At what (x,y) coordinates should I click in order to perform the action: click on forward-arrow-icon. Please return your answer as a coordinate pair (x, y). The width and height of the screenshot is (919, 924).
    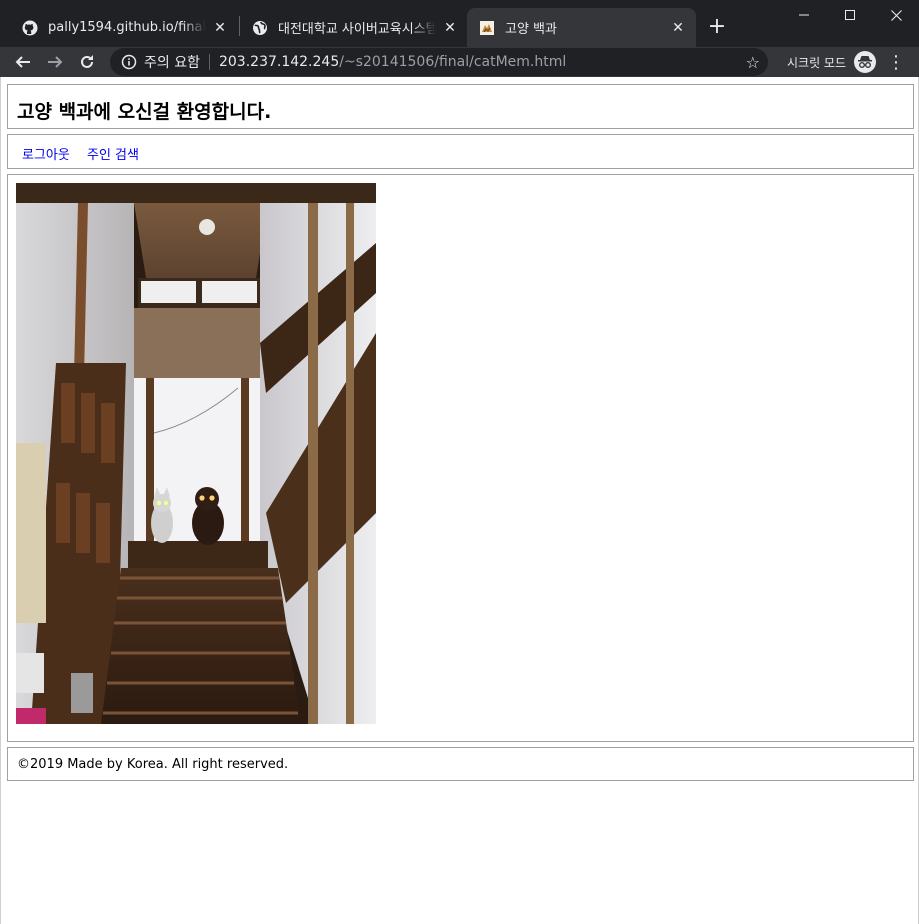
    Looking at the image, I should click on (55, 62).